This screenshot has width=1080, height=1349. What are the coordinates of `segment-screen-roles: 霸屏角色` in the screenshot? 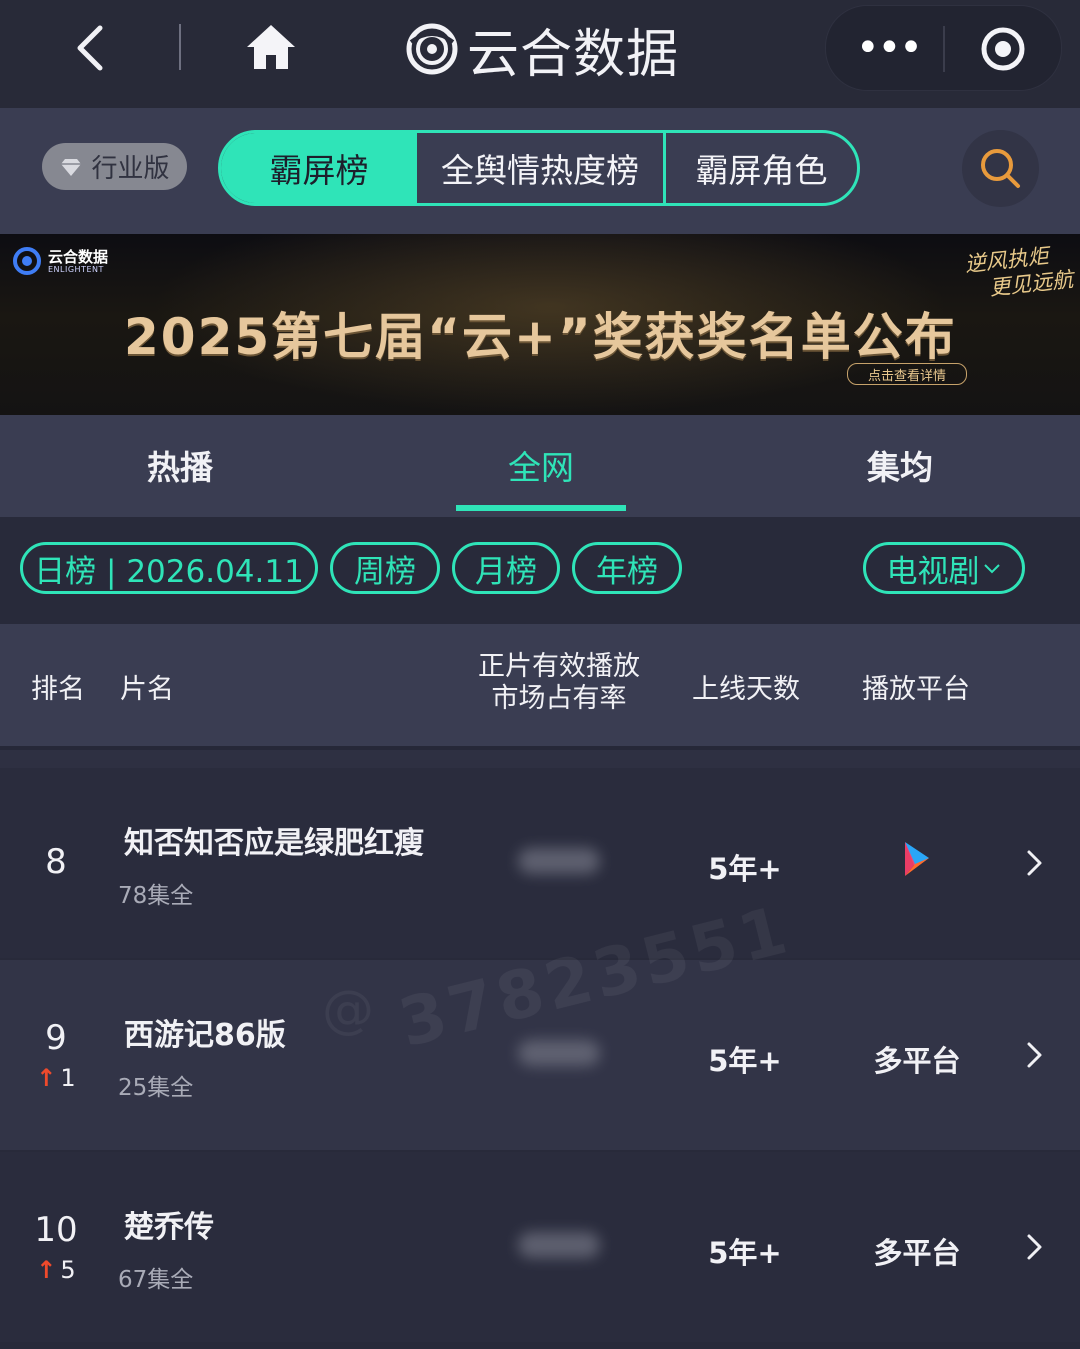 It's located at (761, 168).